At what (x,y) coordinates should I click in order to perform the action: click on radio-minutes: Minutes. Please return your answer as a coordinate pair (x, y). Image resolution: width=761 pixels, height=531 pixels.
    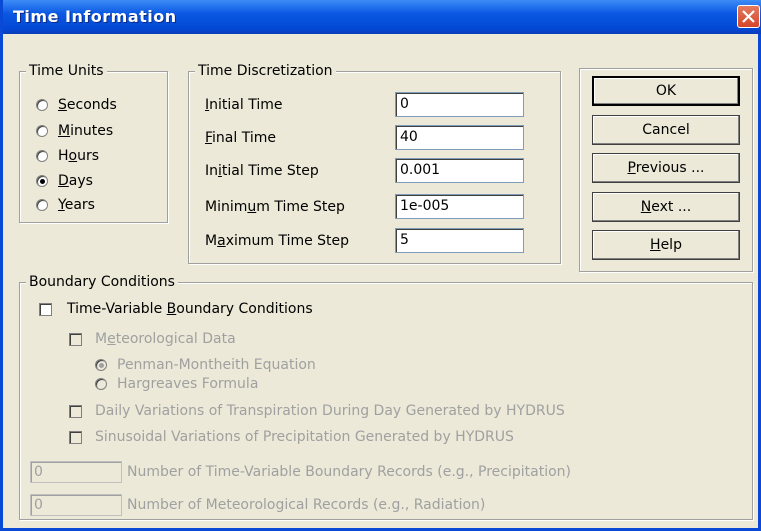
    Looking at the image, I should click on (74, 131).